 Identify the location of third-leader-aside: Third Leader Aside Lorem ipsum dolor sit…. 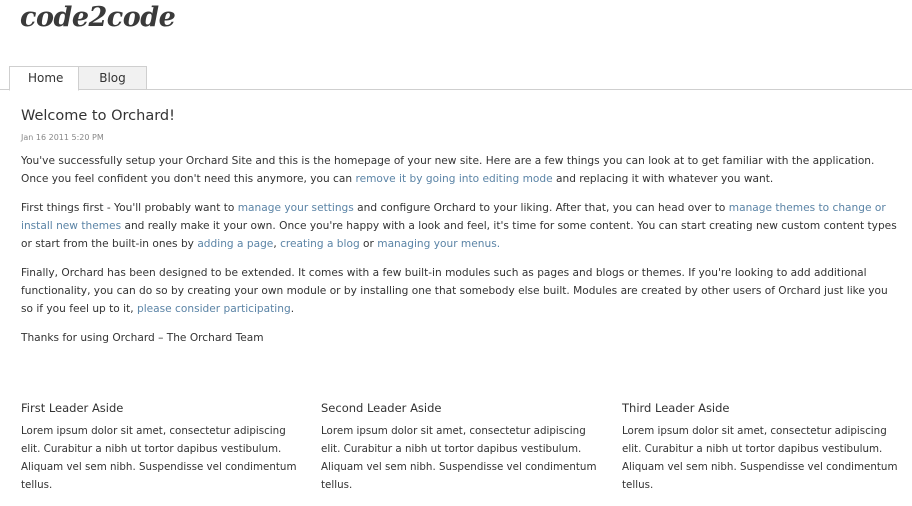
(764, 447).